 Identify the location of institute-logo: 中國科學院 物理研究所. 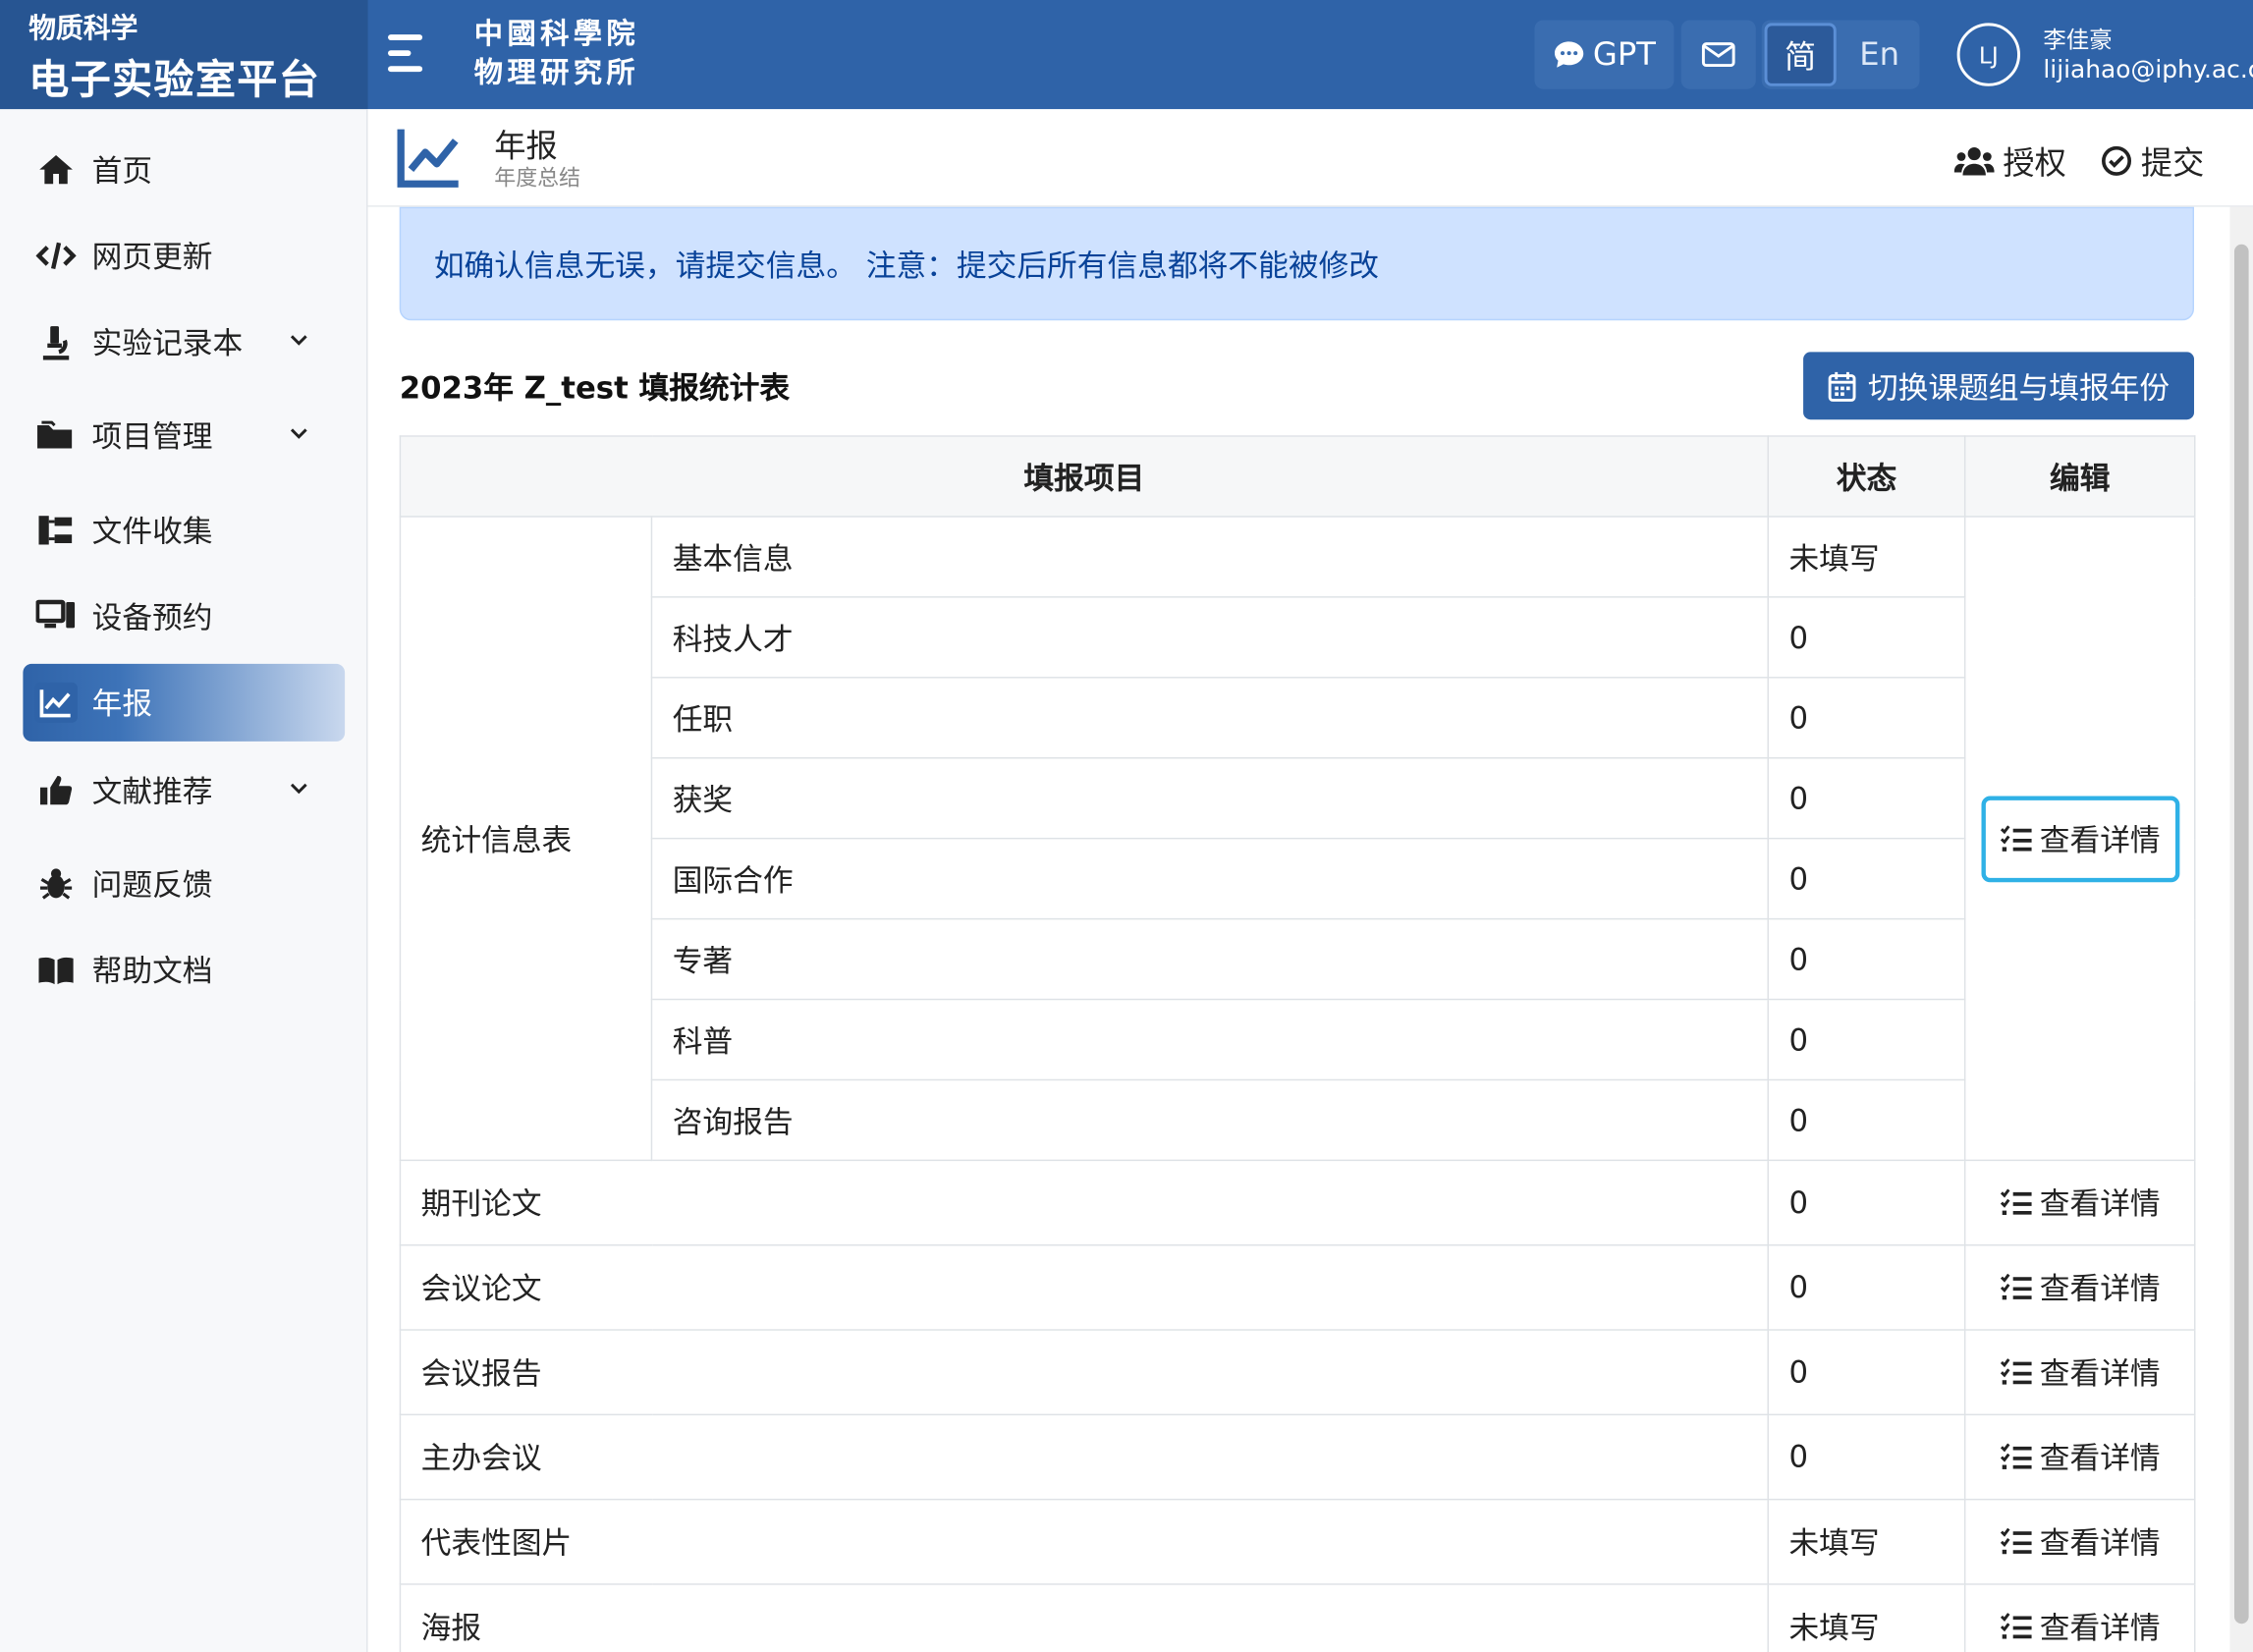
(556, 53).